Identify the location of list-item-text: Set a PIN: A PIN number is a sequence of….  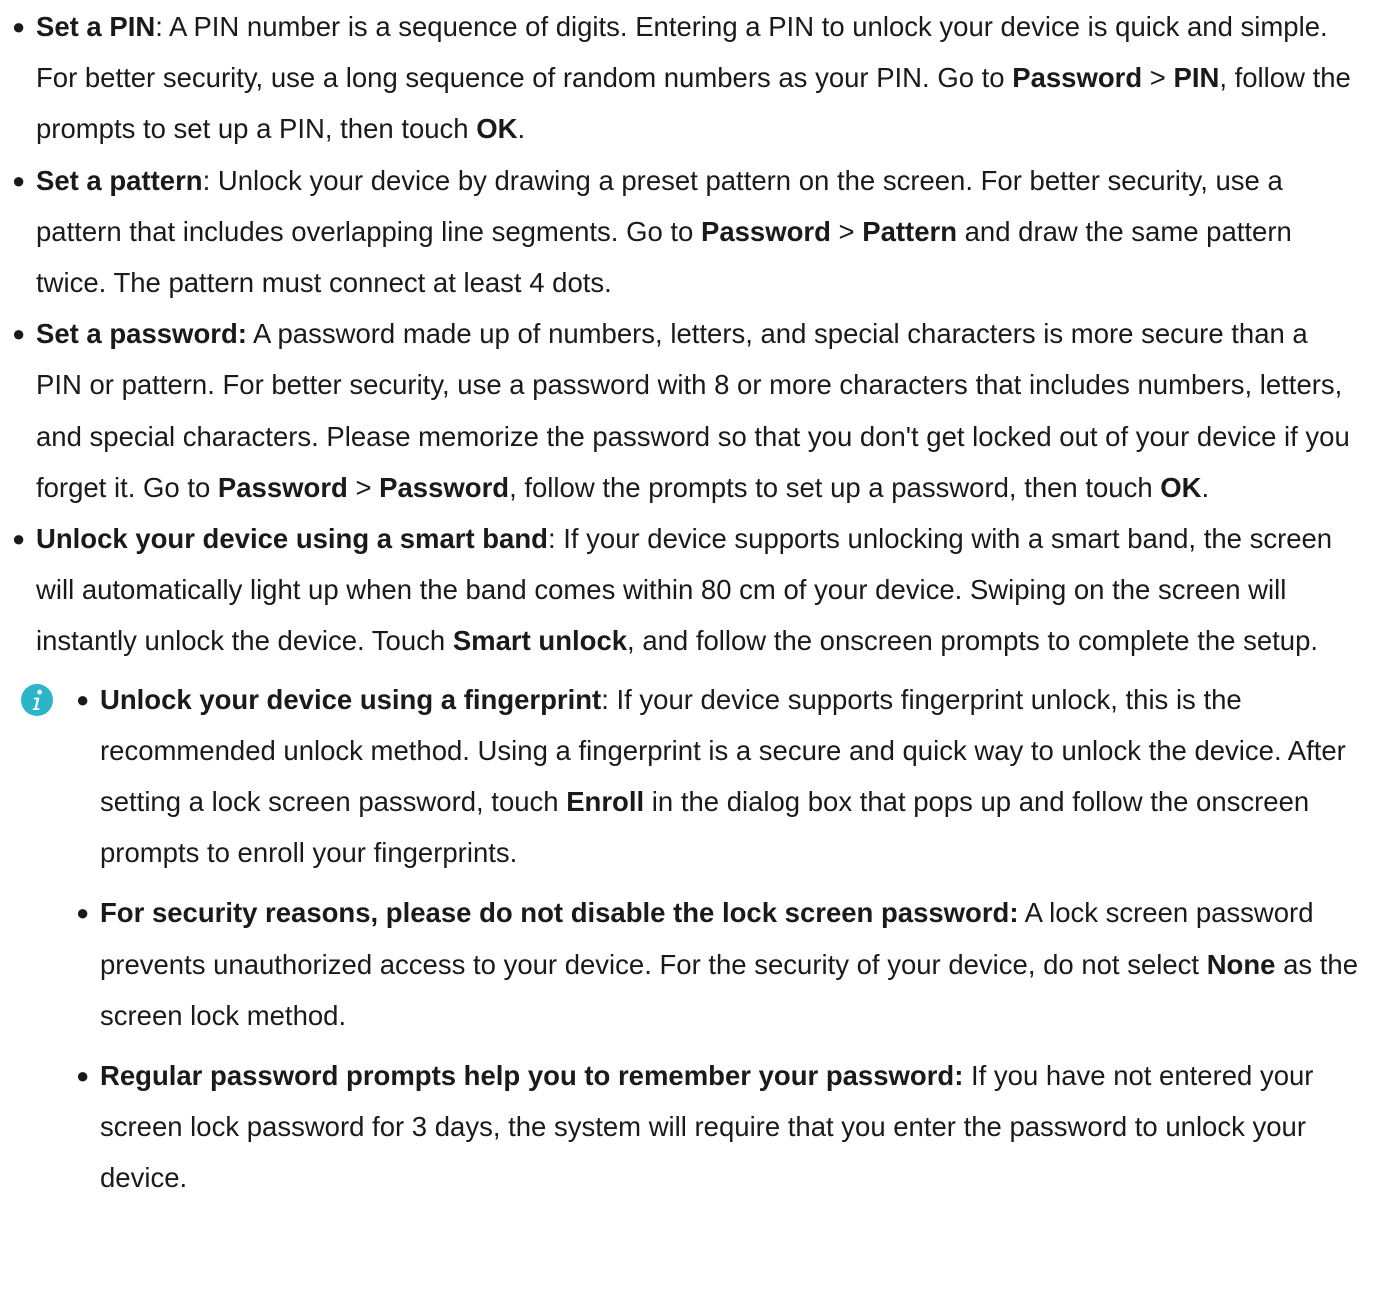
(693, 77).